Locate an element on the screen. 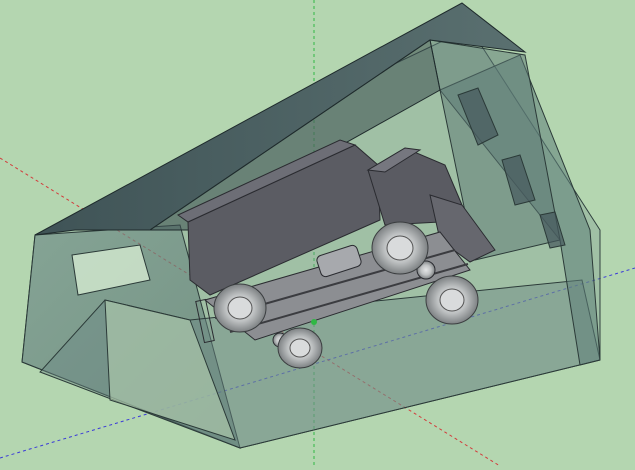 This screenshot has width=635, height=470. wheel-front-left is located at coordinates (400, 248).